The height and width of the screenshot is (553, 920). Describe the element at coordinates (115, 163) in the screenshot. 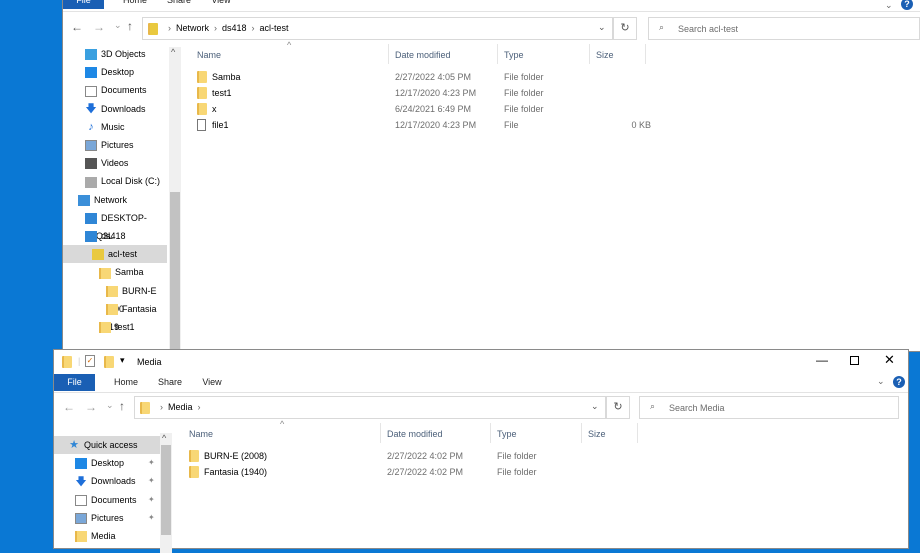

I see `nav-item-videos: Videos` at that location.